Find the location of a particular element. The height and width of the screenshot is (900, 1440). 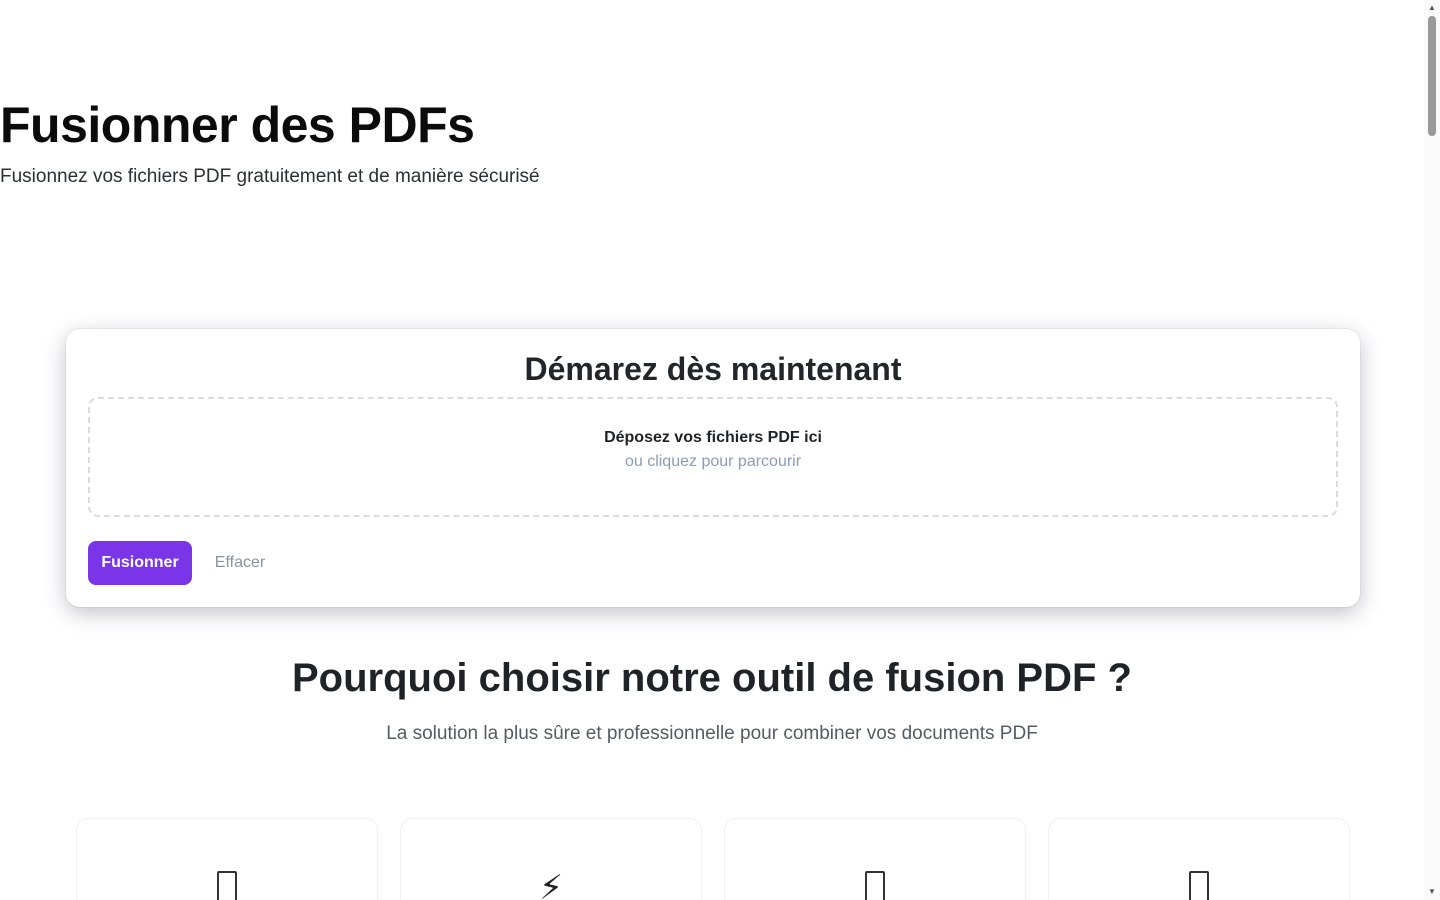

upload-card-title: Démarez dès maintenant is located at coordinates (713, 369).